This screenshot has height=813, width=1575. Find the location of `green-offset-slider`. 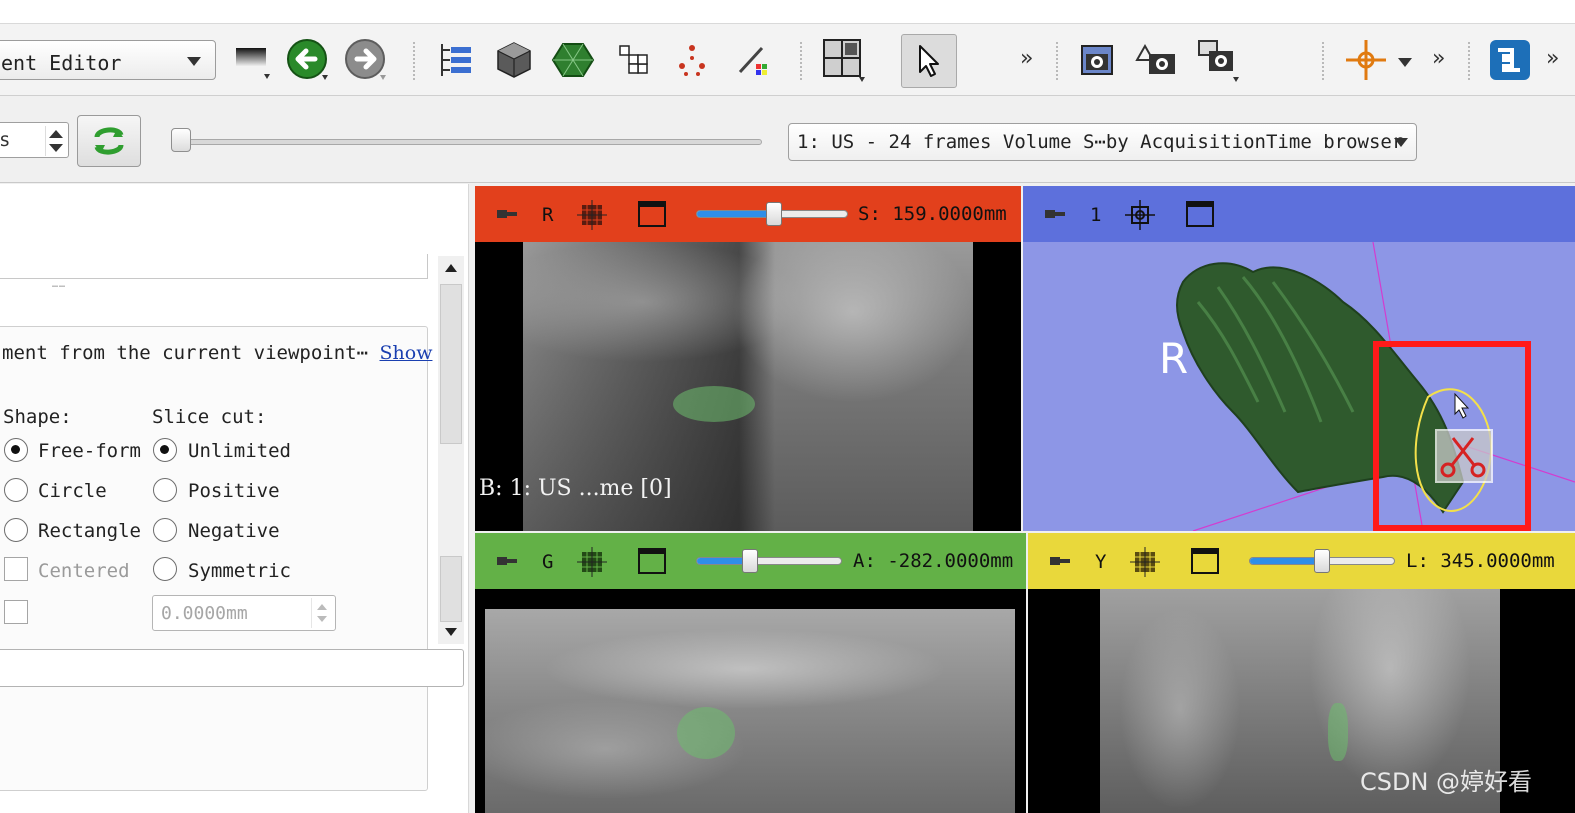

green-offset-slider is located at coordinates (769, 561).